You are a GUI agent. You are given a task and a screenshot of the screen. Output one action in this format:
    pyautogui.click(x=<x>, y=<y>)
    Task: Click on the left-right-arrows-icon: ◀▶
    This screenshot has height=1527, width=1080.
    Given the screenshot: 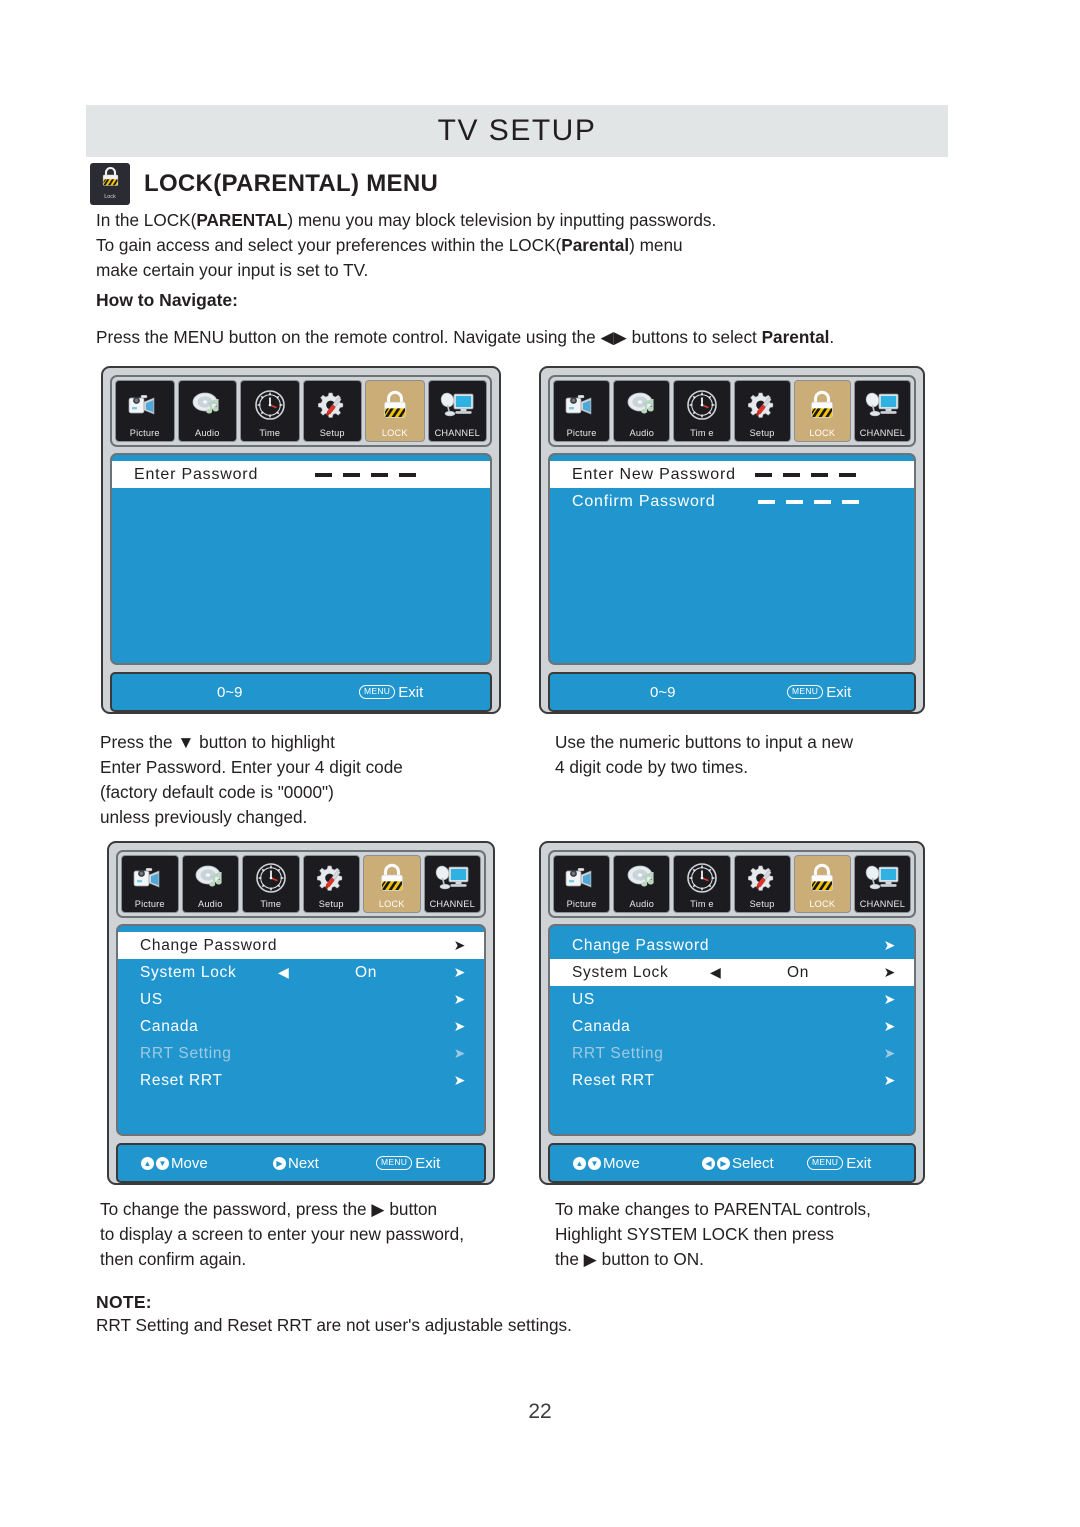 What is the action you would take?
    pyautogui.click(x=613, y=337)
    